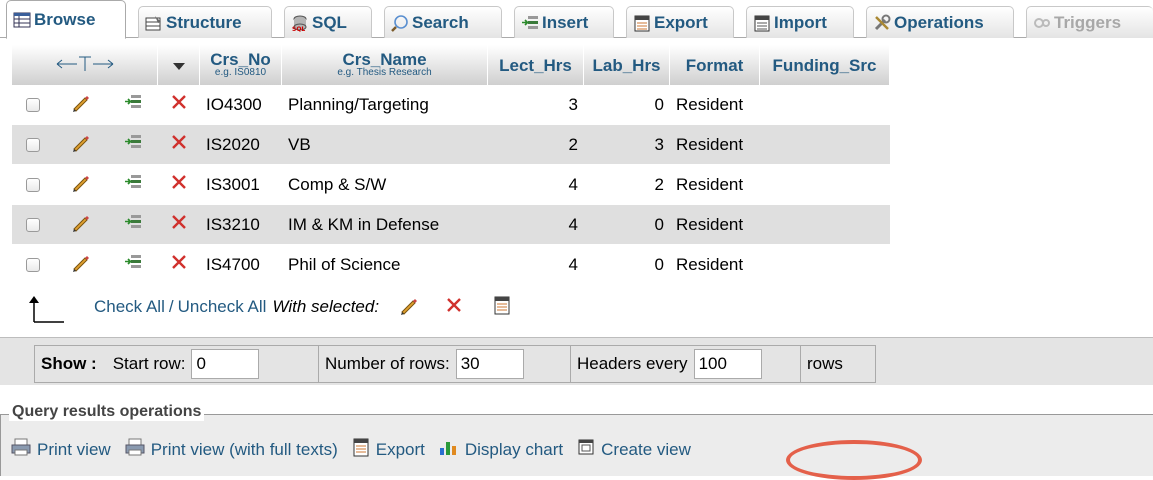 Image resolution: width=1153 pixels, height=480 pixels. I want to click on tab-browse: Browse, so click(66, 19).